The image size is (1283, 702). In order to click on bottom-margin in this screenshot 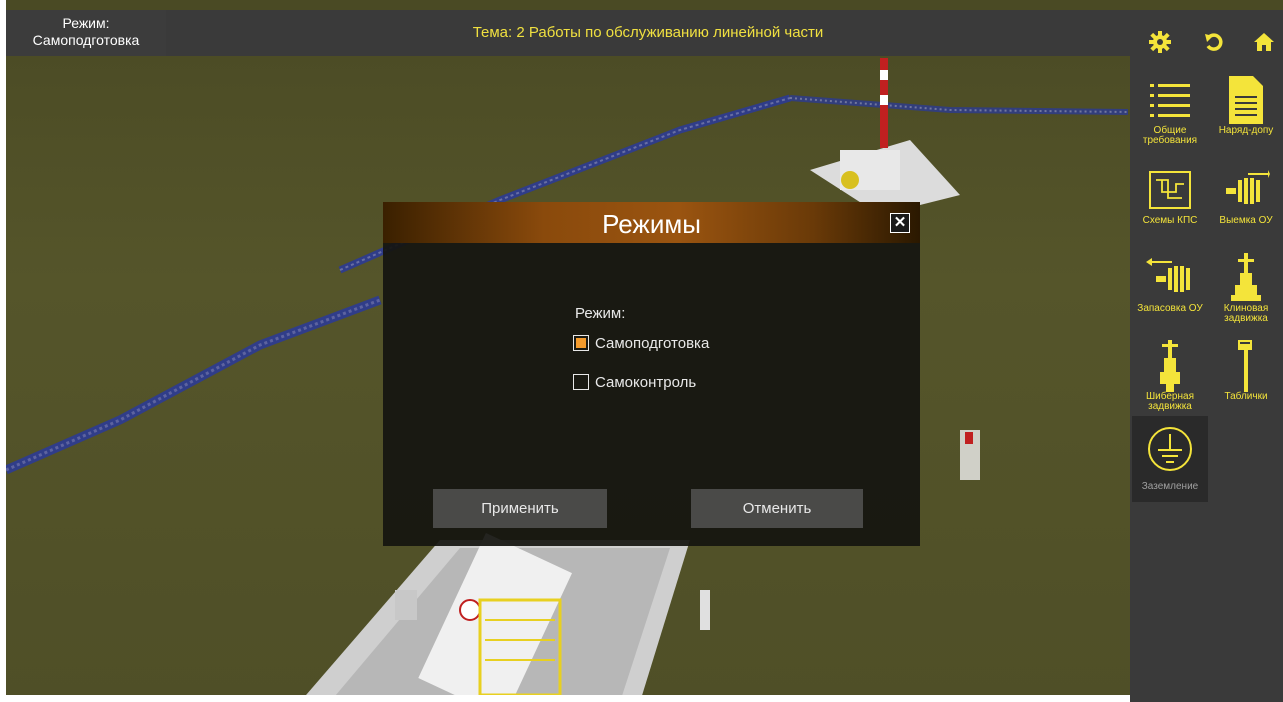, I will do `click(641, 698)`.